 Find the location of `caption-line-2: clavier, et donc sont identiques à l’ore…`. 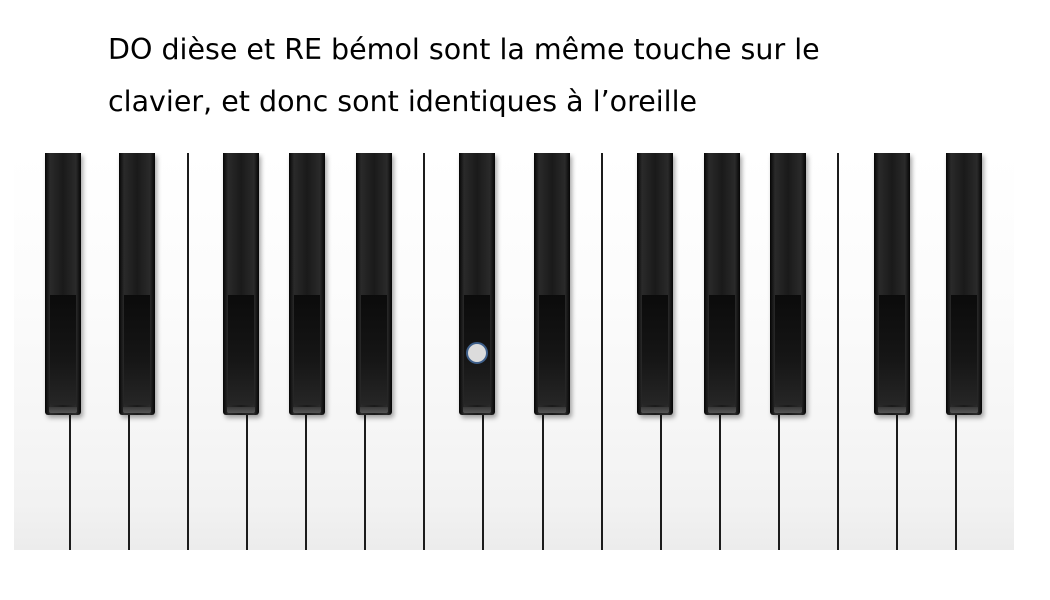

caption-line-2: clavier, et donc sont identiques à l’ore… is located at coordinates (403, 101).